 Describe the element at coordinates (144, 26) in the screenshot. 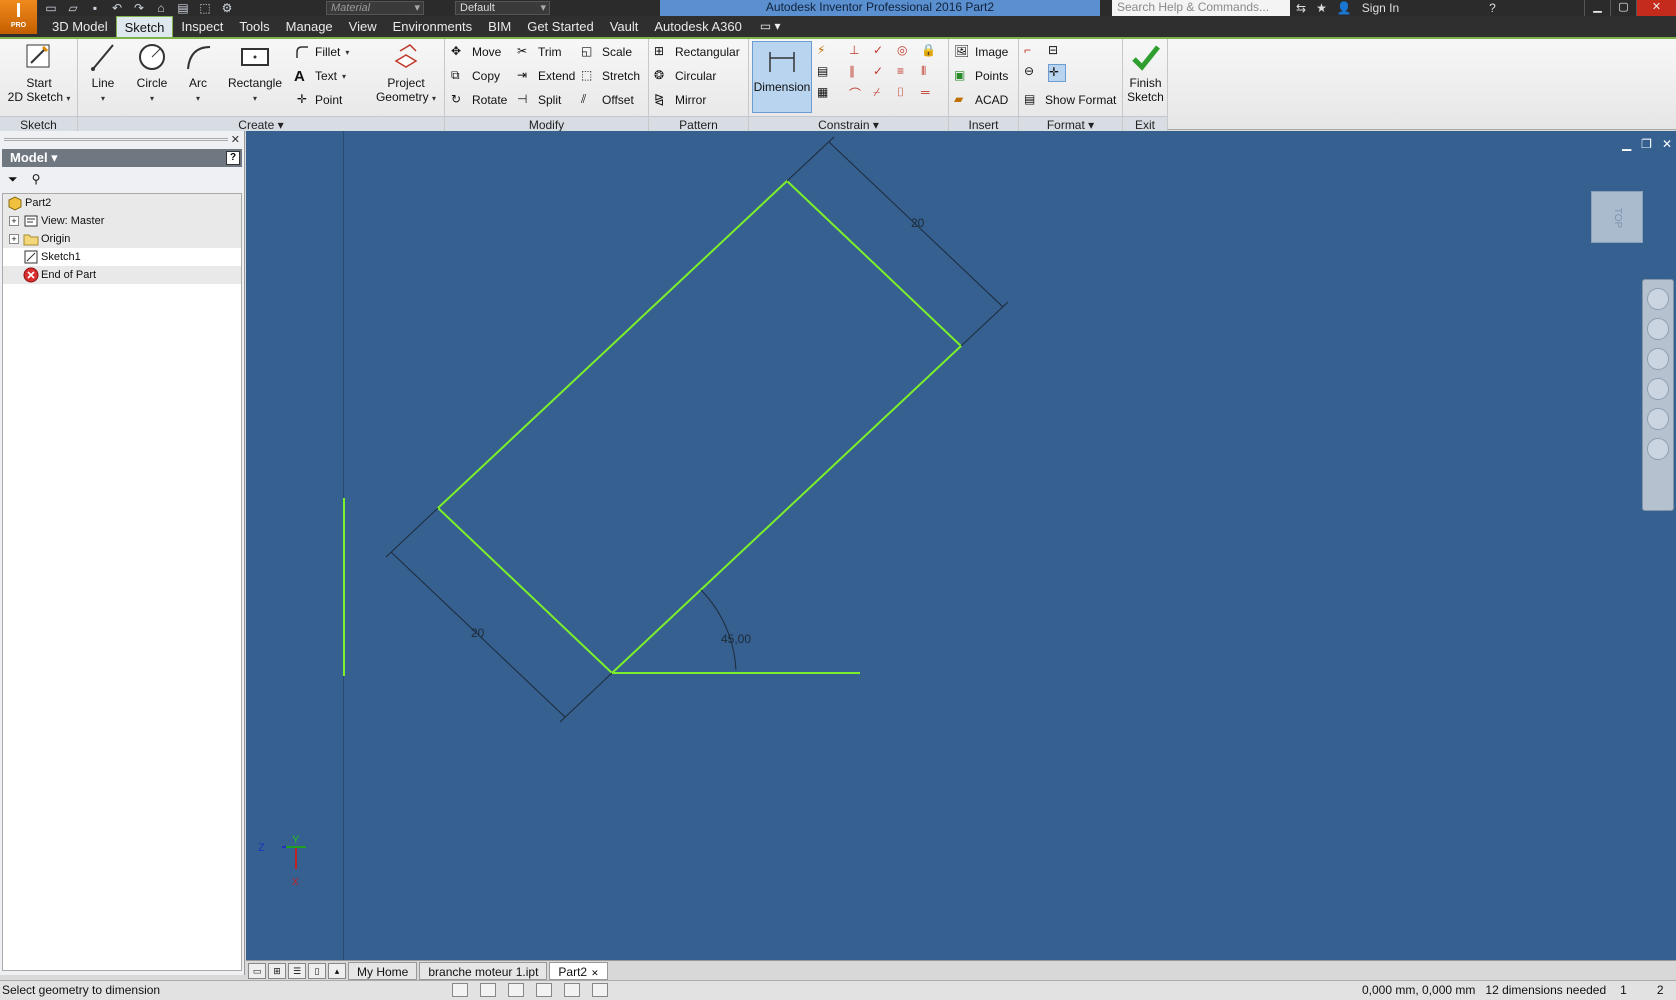

I see `tab-sketch: Sketch` at that location.